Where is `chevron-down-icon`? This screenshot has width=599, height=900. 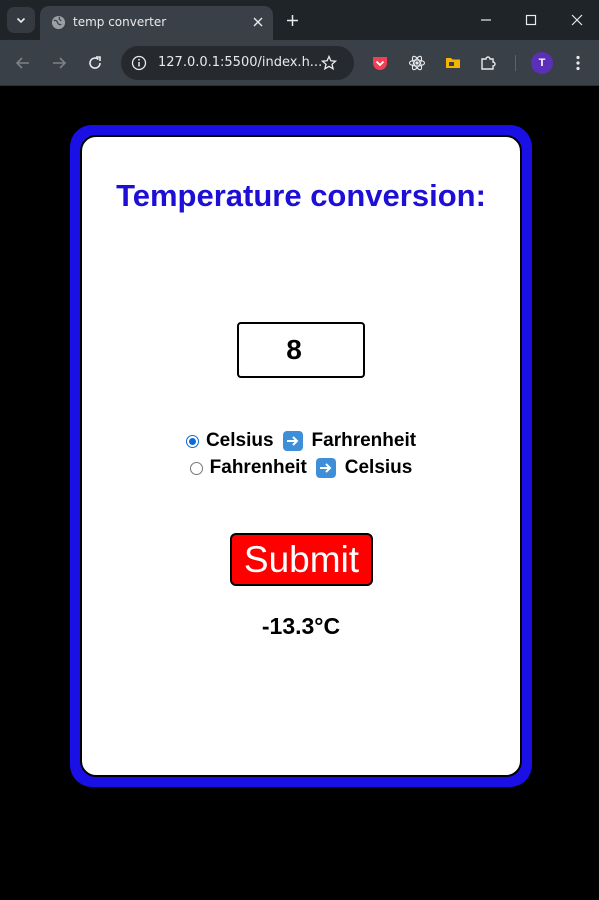 chevron-down-icon is located at coordinates (21, 20).